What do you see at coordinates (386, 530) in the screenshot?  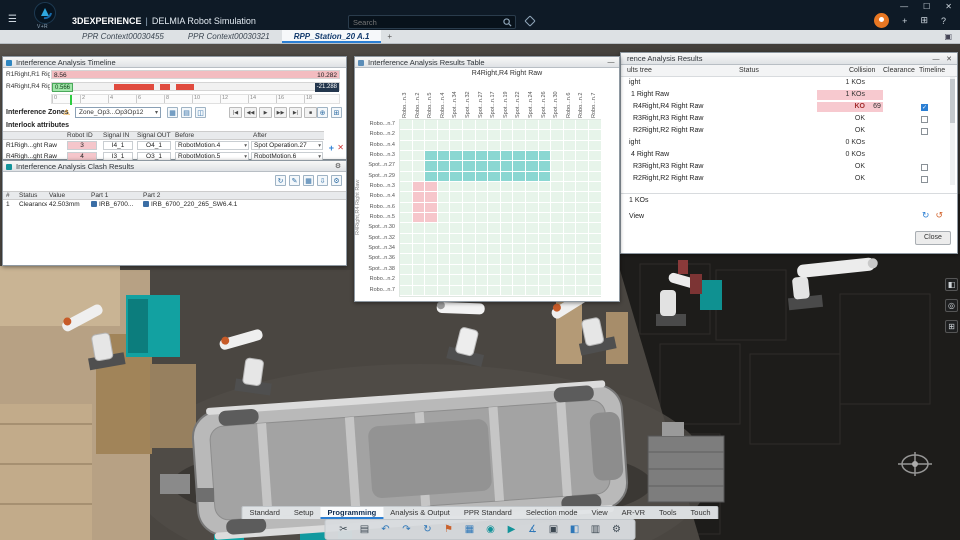 I see `undo-icon: ↶` at bounding box center [386, 530].